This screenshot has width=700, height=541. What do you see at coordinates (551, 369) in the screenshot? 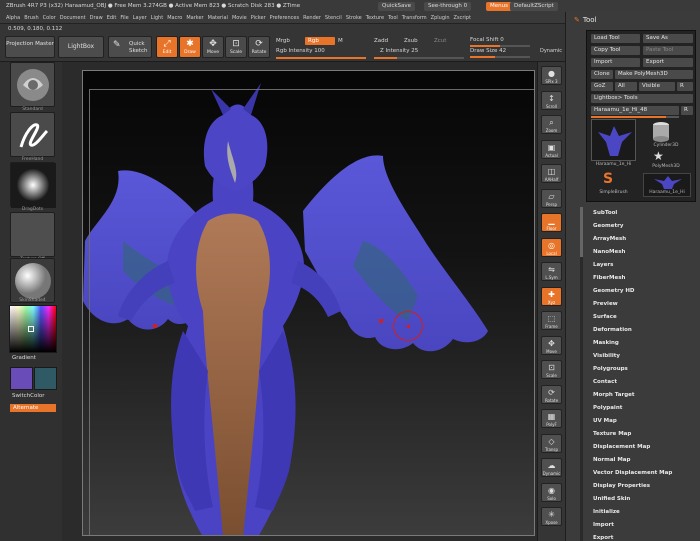
I see `shelf-scale-button: ⊡ Scale` at bounding box center [551, 369].